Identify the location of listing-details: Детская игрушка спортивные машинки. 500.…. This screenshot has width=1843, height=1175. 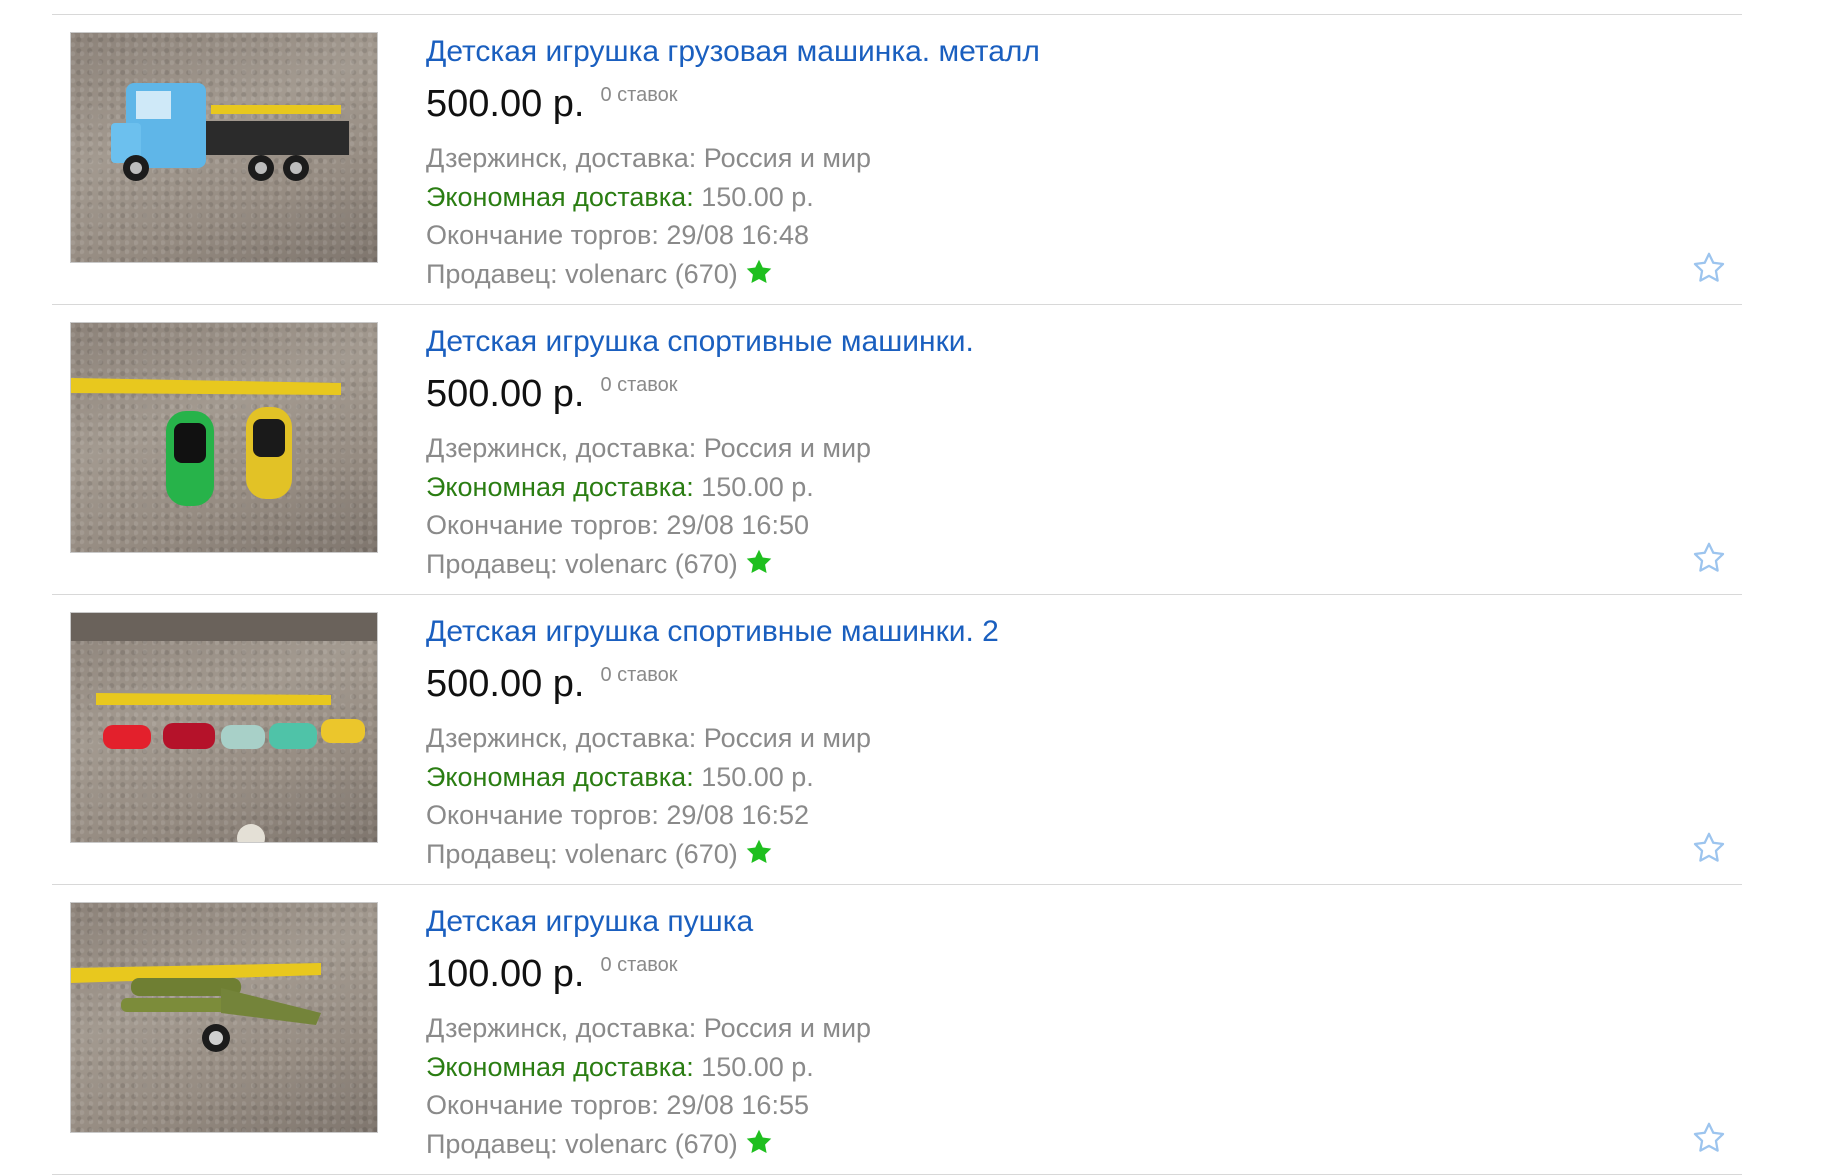
(700, 453).